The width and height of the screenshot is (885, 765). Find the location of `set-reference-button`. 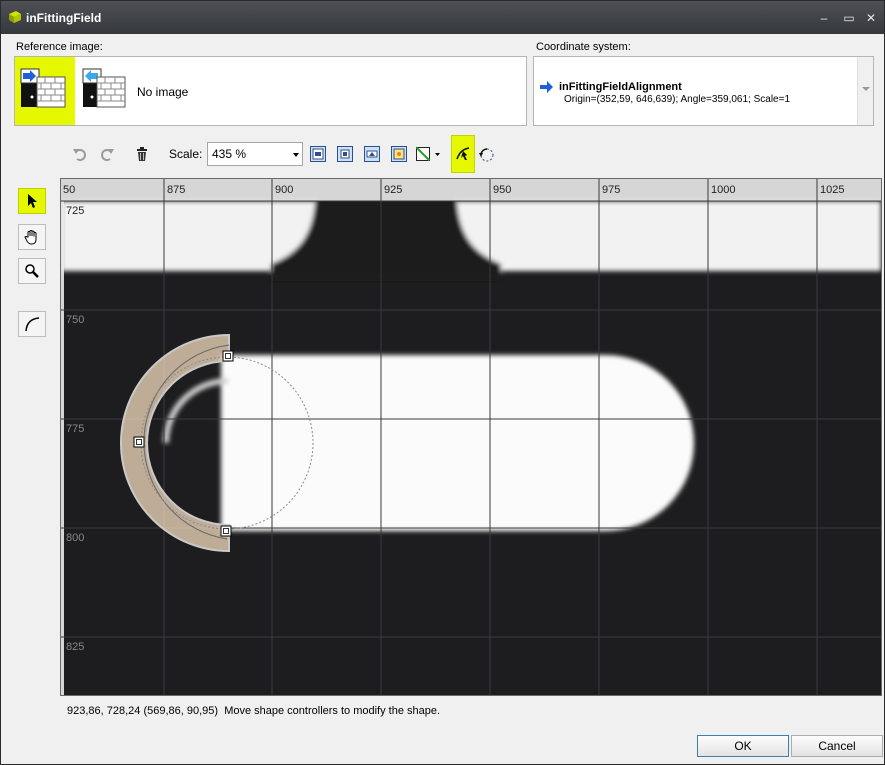

set-reference-button is located at coordinates (45, 91).